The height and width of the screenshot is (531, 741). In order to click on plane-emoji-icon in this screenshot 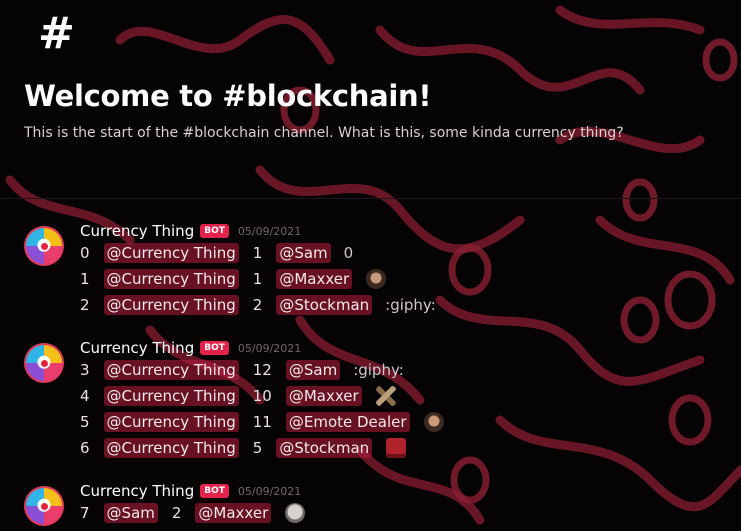, I will do `click(385, 396)`.